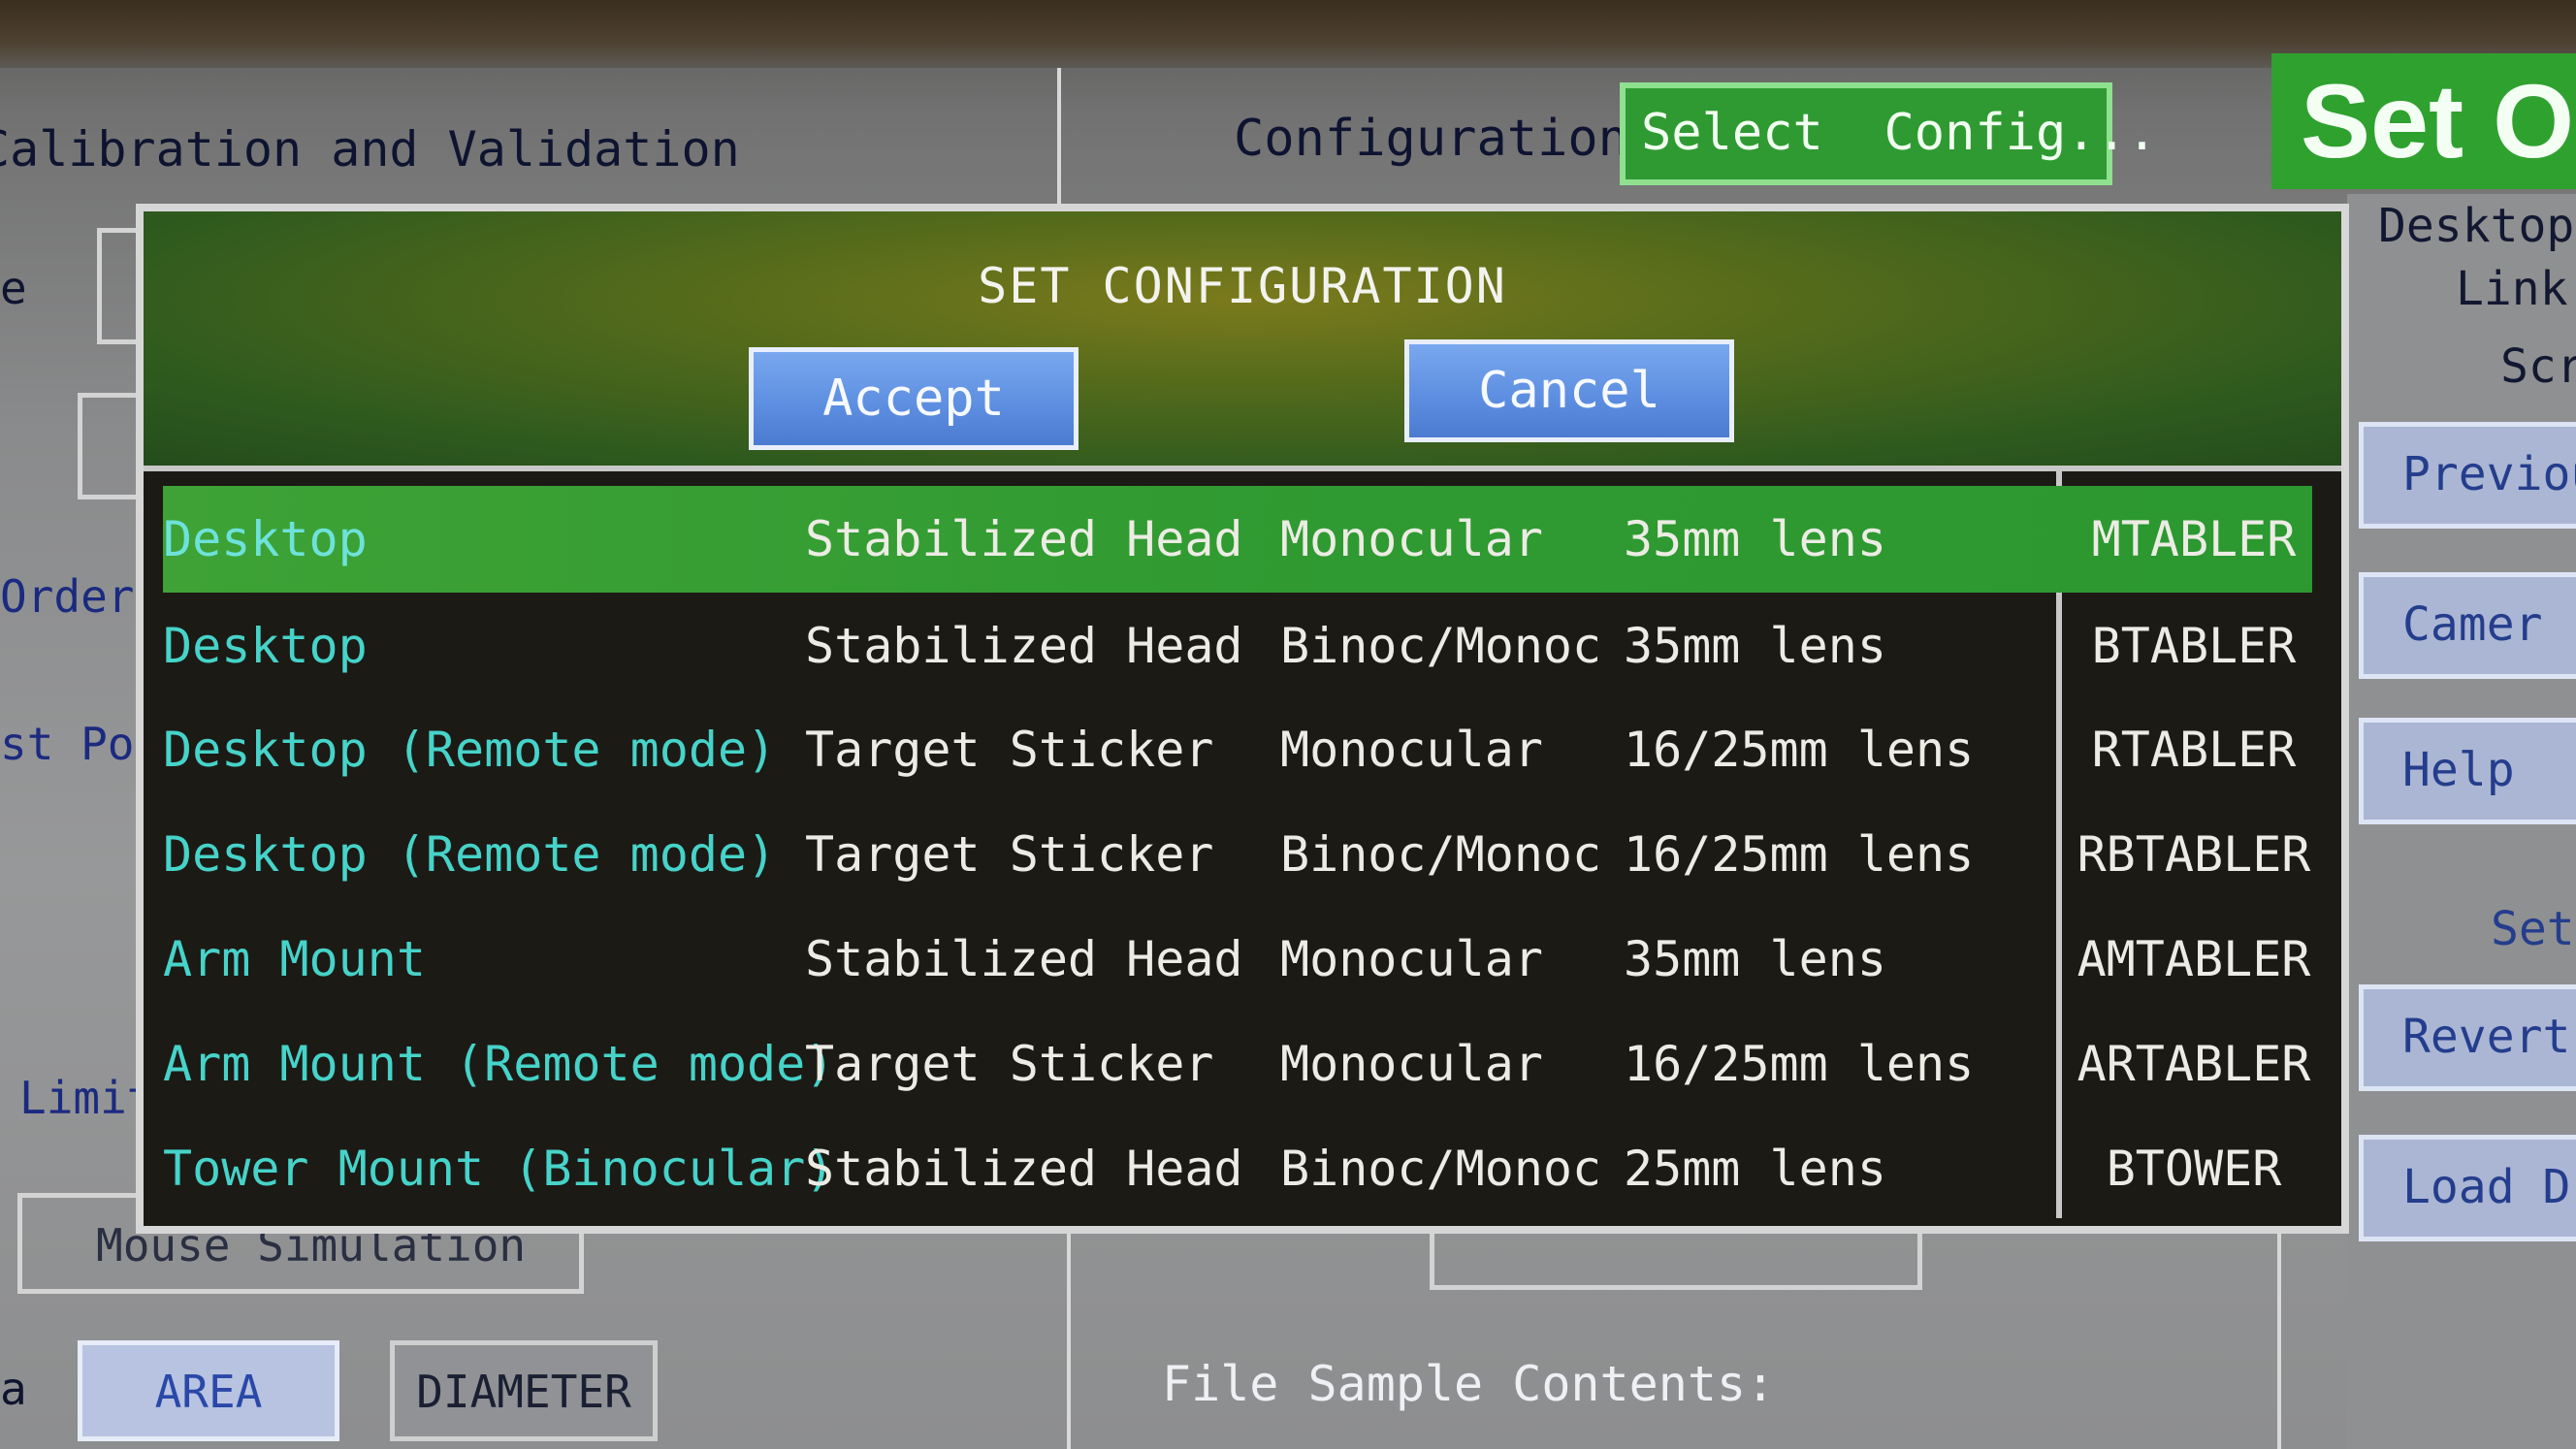  Describe the element at coordinates (2533, 929) in the screenshot. I see `set-label: Set` at that location.